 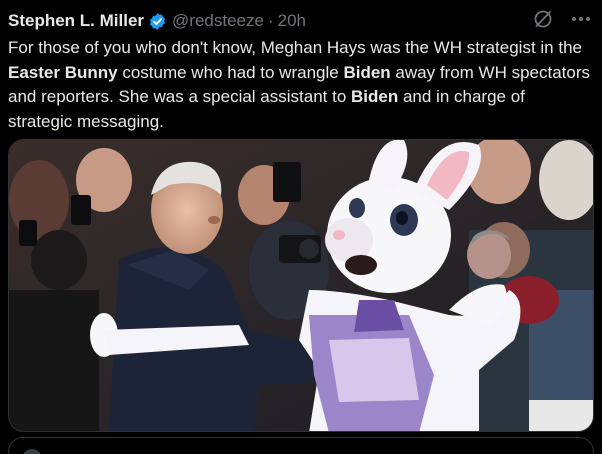 I want to click on timestamp: 20h, so click(x=292, y=21).